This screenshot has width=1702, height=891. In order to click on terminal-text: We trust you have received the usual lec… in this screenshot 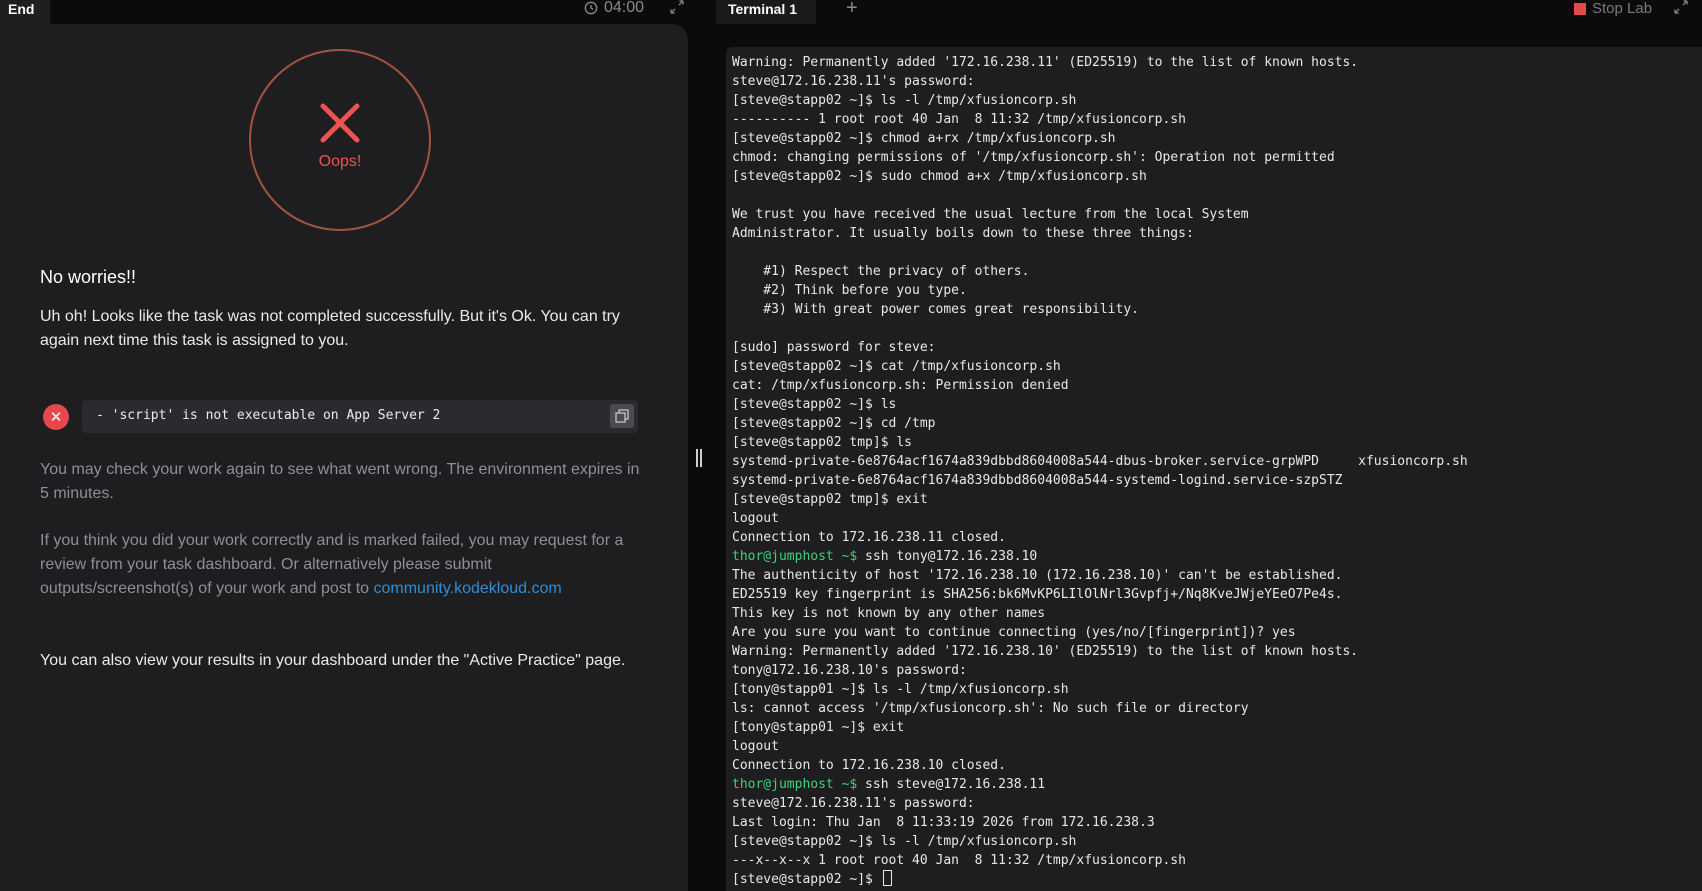, I will do `click(990, 214)`.